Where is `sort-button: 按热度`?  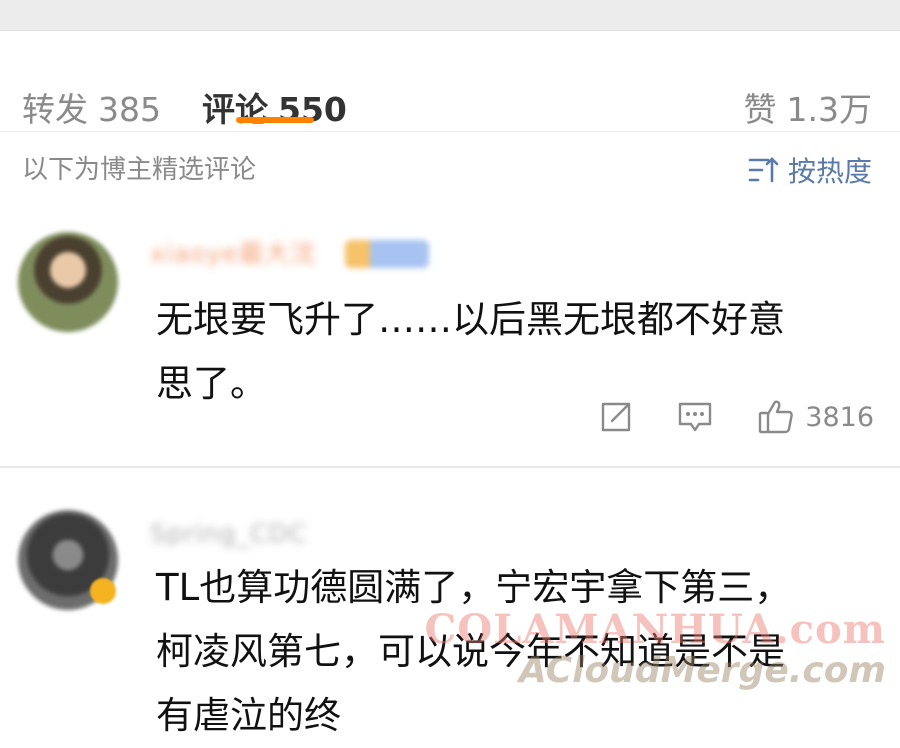
sort-button: 按热度 is located at coordinates (810, 170).